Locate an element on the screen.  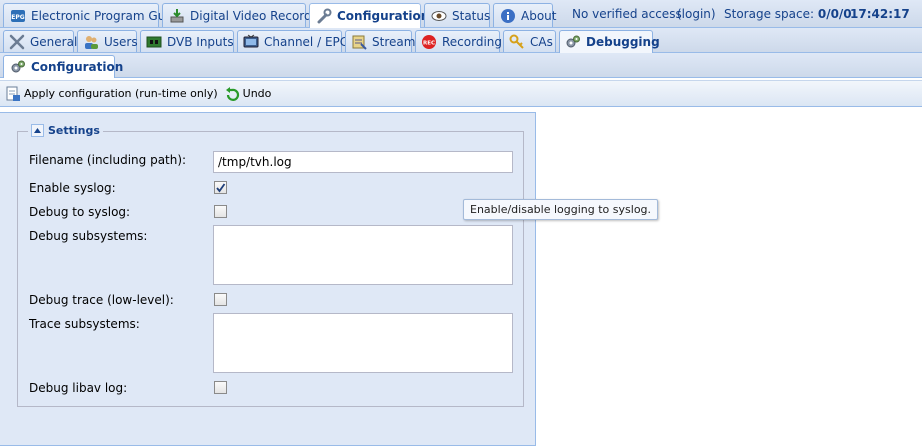
tab-users: Users is located at coordinates (107, 41).